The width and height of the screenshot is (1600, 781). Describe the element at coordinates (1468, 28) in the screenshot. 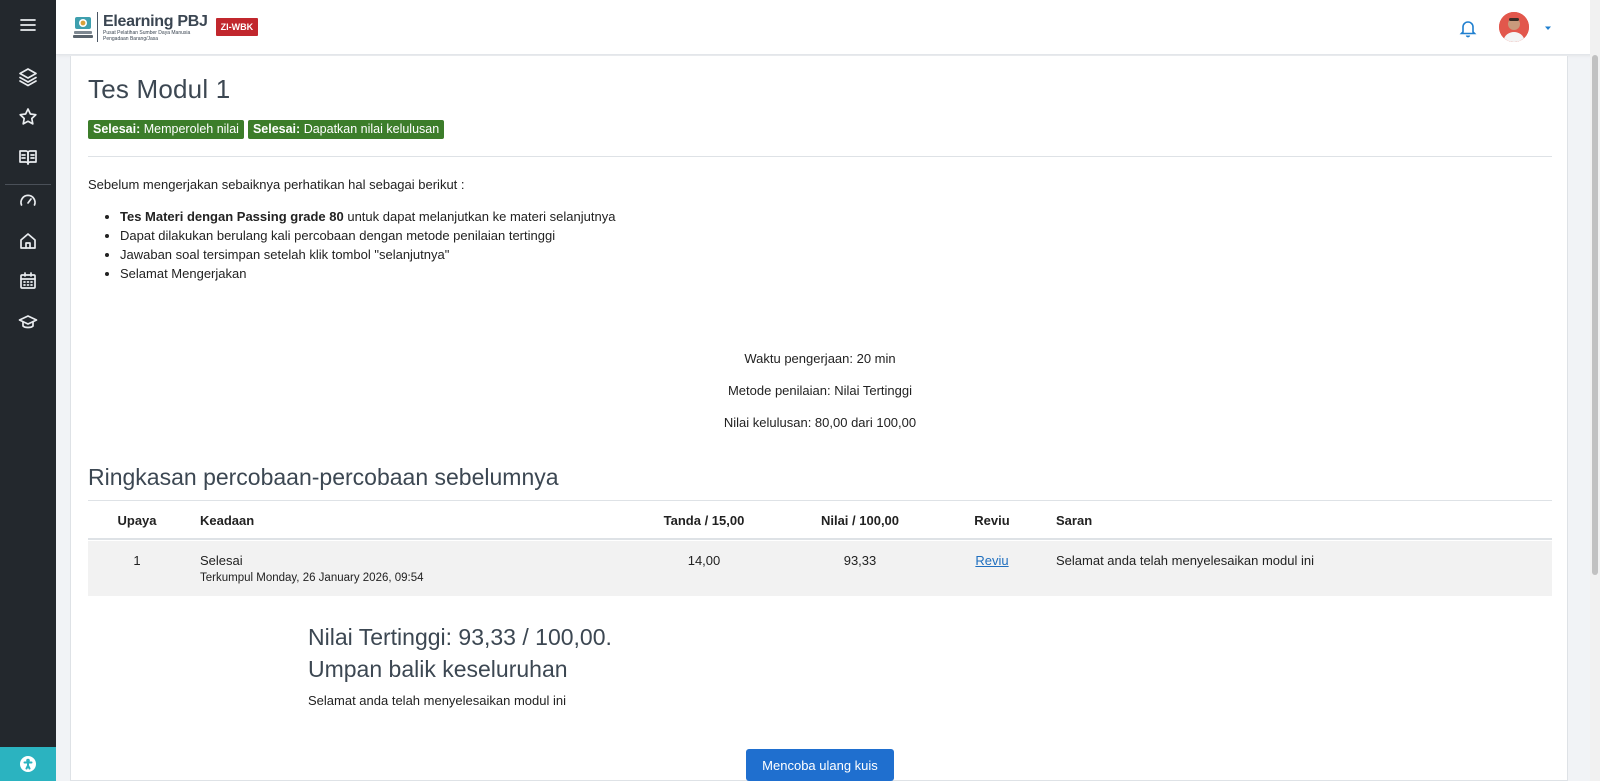

I see `bell-icon` at that location.